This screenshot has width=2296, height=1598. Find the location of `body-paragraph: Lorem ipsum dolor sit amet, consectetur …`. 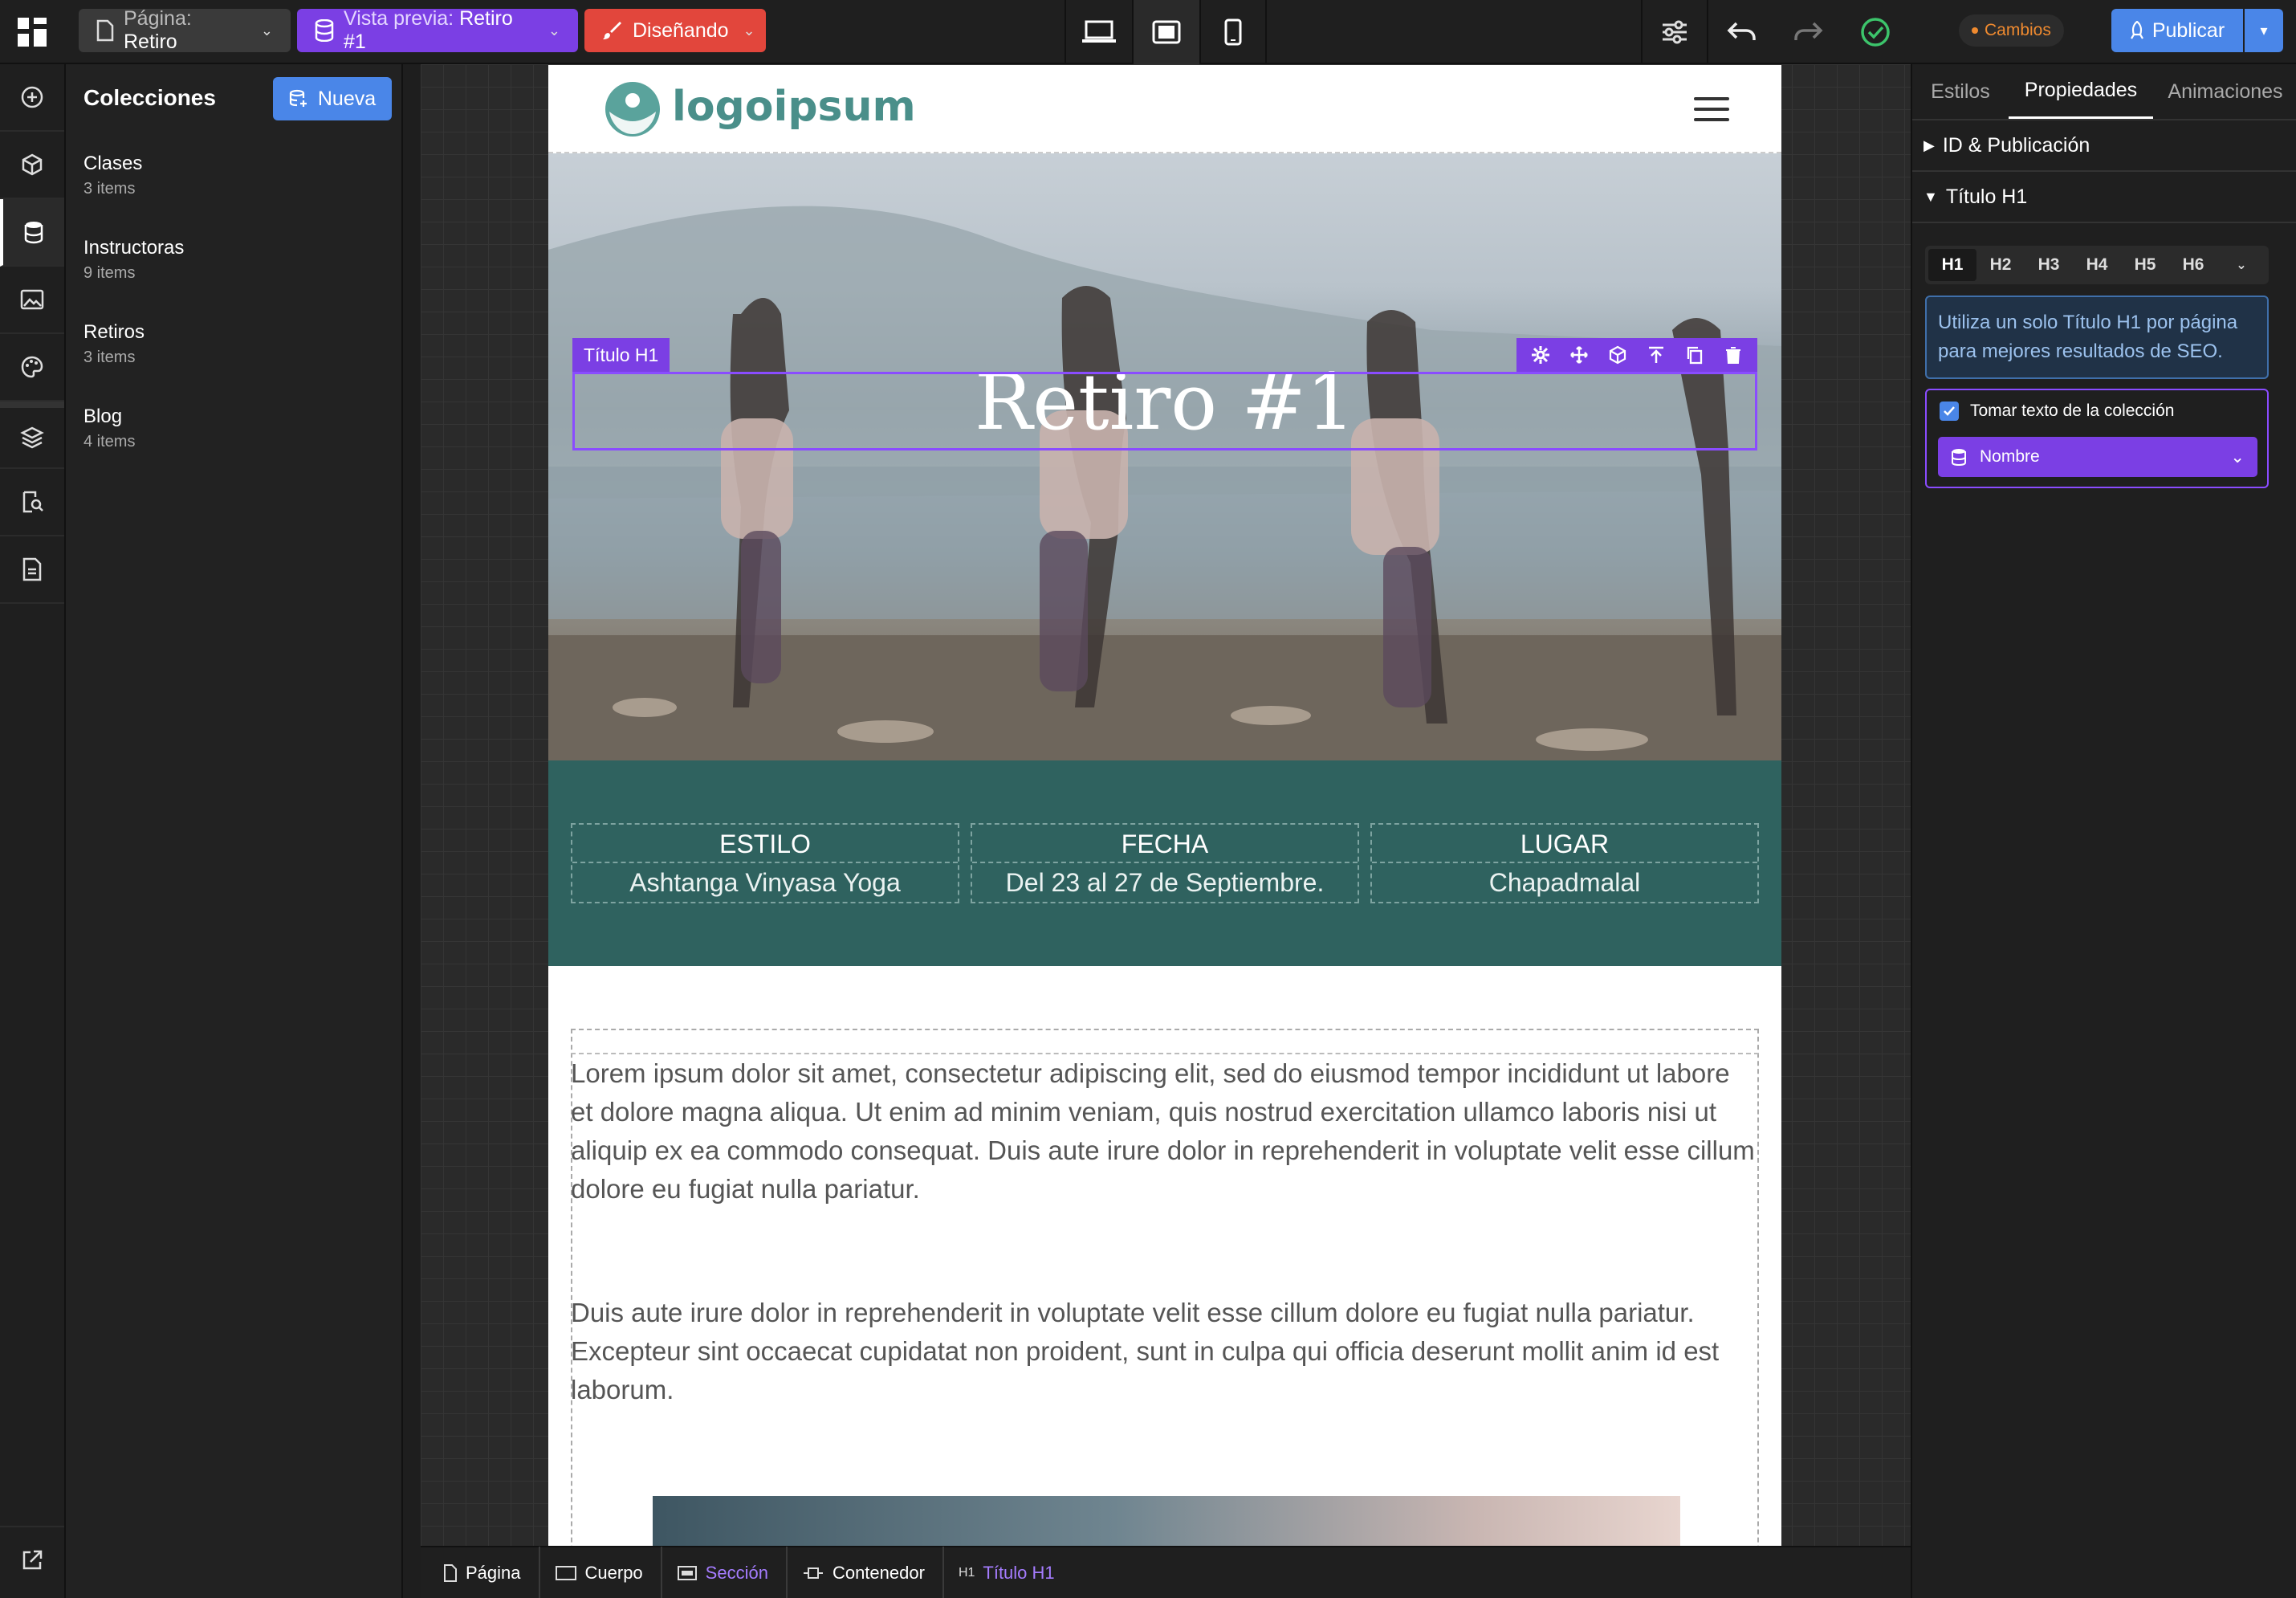

body-paragraph: Lorem ipsum dolor sit amet, consectetur … is located at coordinates (1165, 1131).